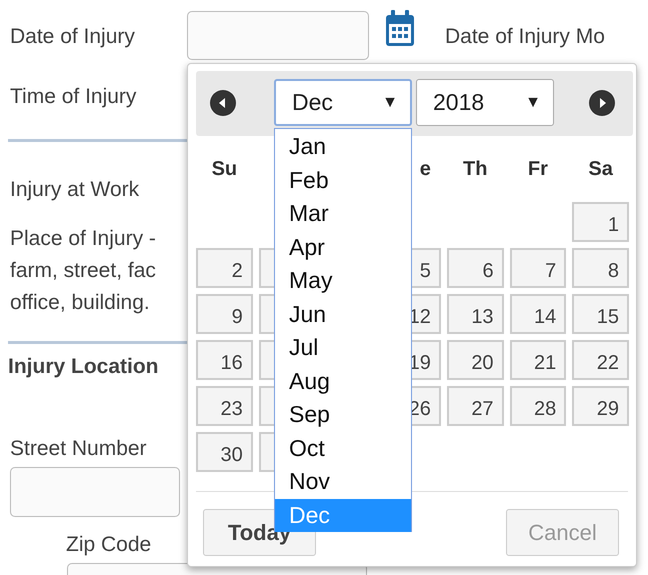 This screenshot has height=575, width=648. Describe the element at coordinates (600, 314) in the screenshot. I see `day-cell: 15` at that location.